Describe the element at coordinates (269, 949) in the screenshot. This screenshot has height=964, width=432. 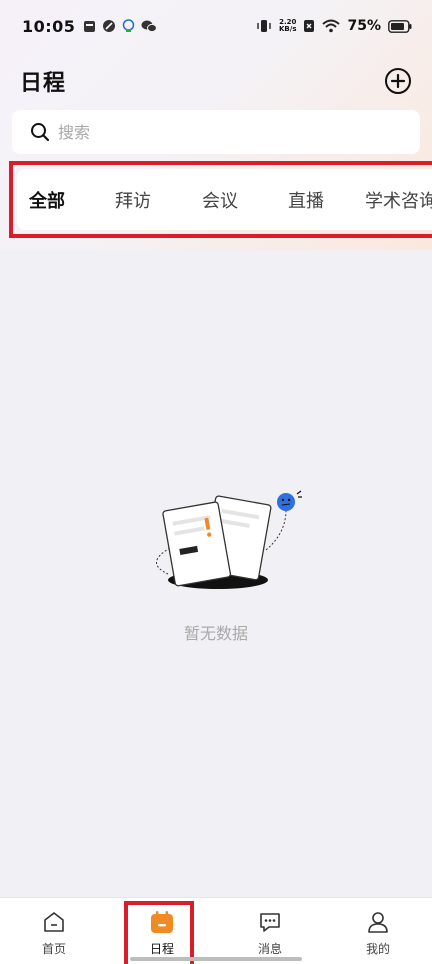
I see `nav-label-messages: 消息` at that location.